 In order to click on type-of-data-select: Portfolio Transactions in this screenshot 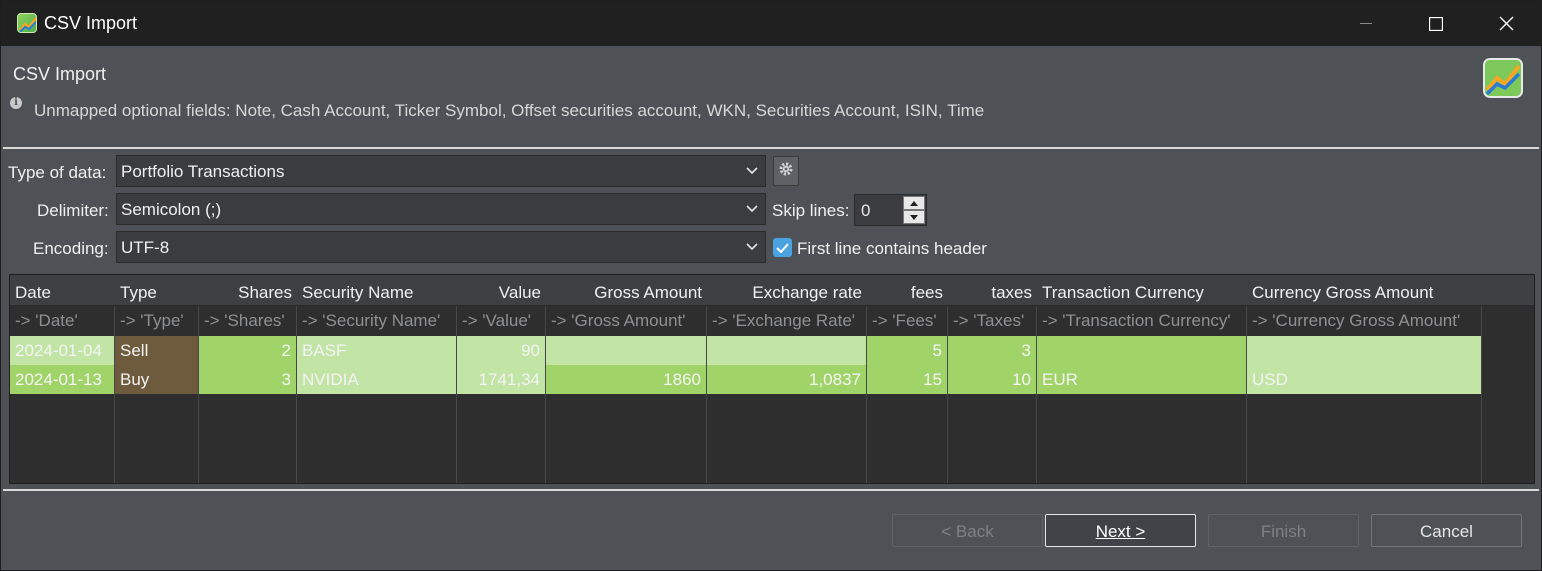, I will do `click(441, 171)`.